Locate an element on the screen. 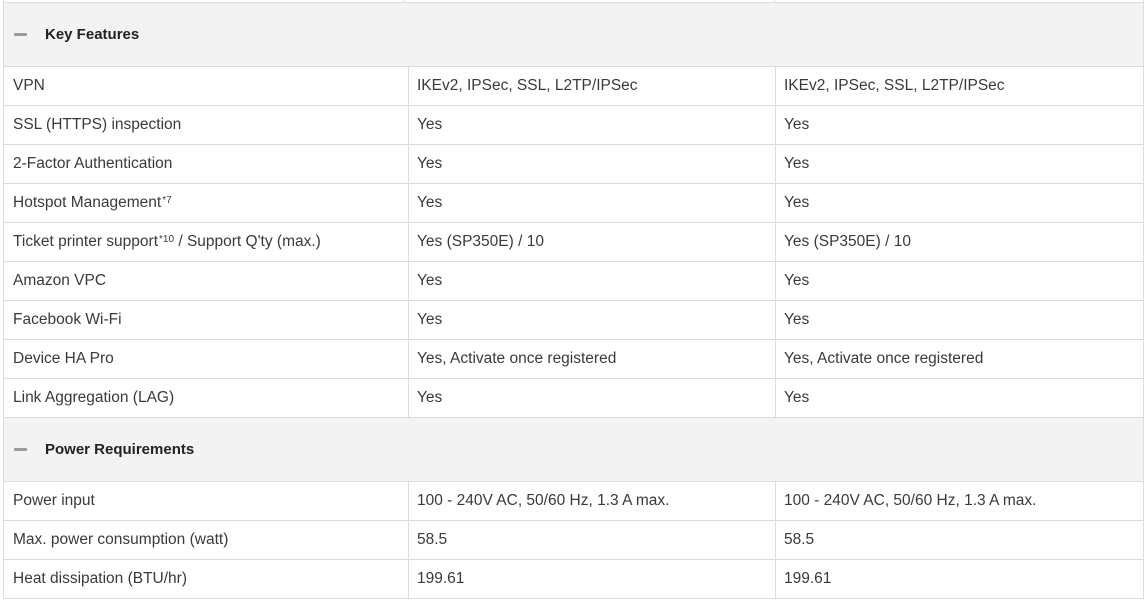 Image resolution: width=1146 pixels, height=600 pixels. row-label: Link Aggregation (LAG) is located at coordinates (206, 398).